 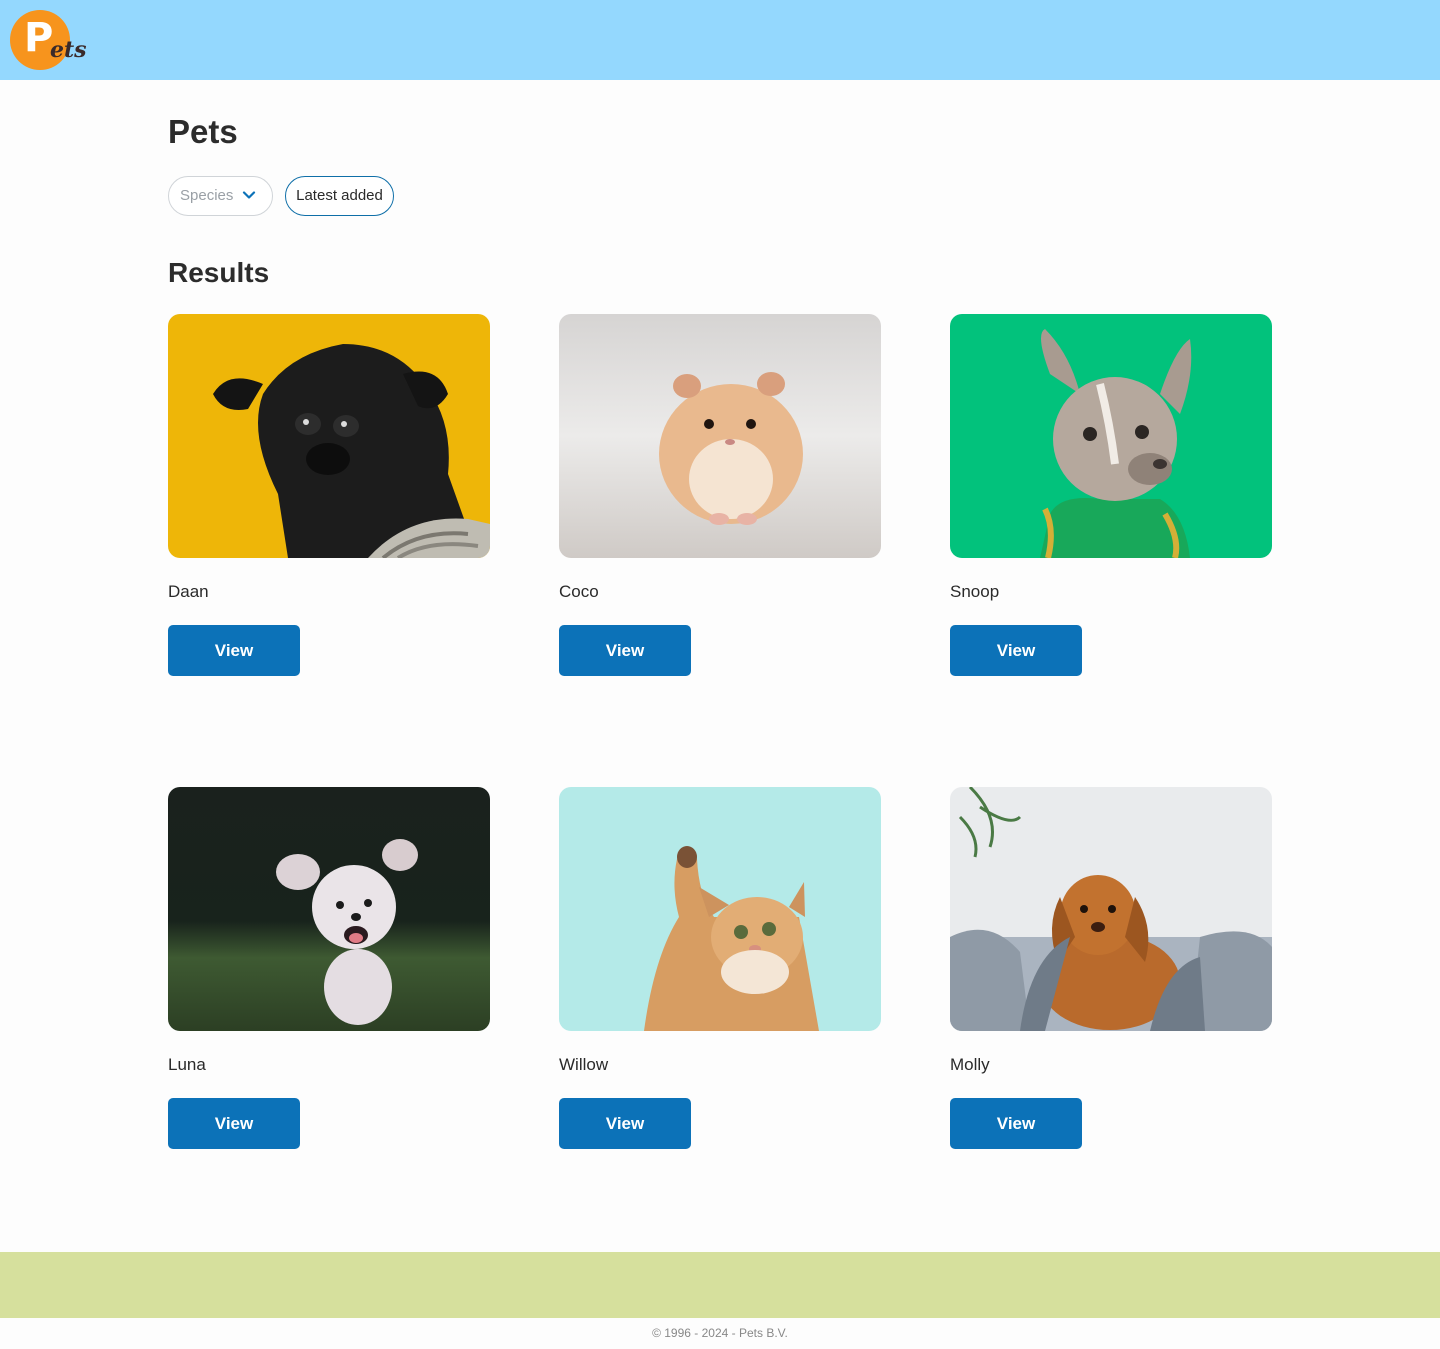 I want to click on pet-name: Willow, so click(x=584, y=1064).